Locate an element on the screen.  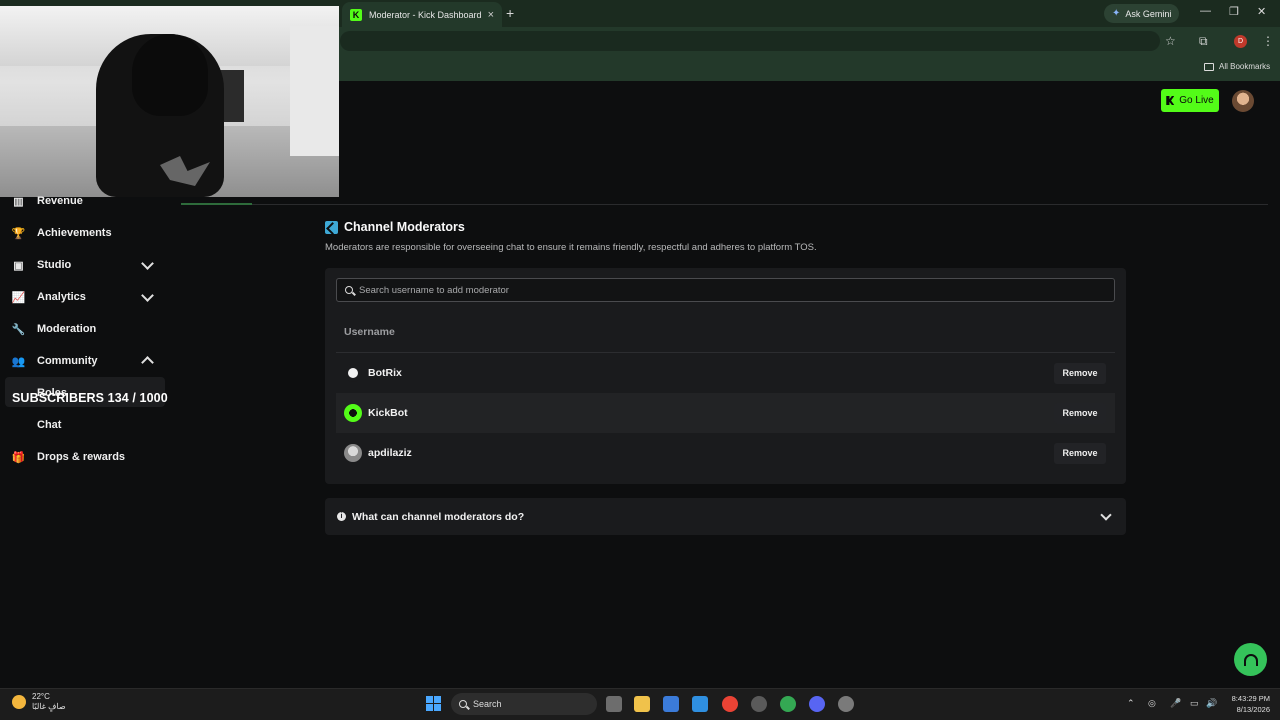
info-icon: i is located at coordinates (341, 516).